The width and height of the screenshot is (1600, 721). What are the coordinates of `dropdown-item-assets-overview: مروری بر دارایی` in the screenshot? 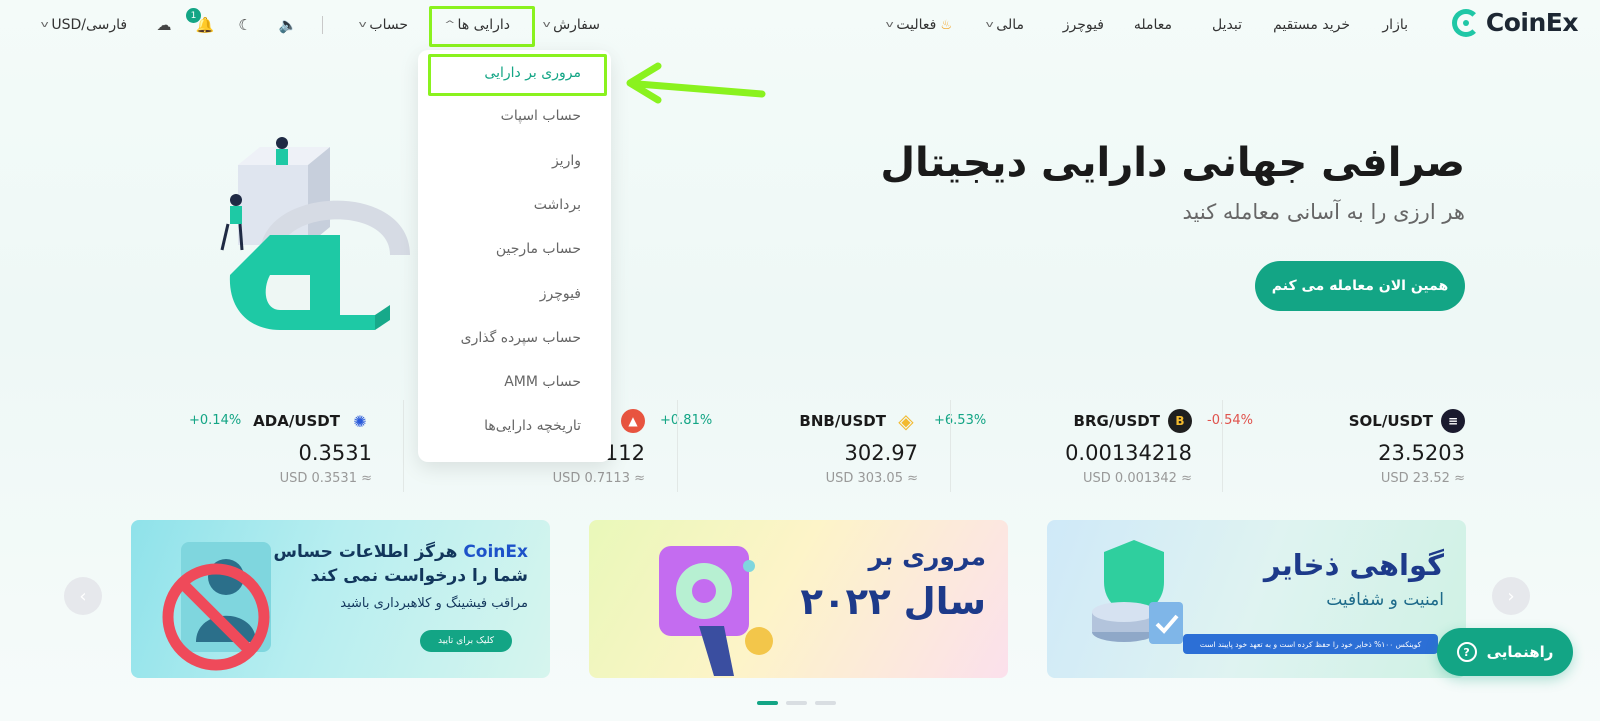 It's located at (532, 73).